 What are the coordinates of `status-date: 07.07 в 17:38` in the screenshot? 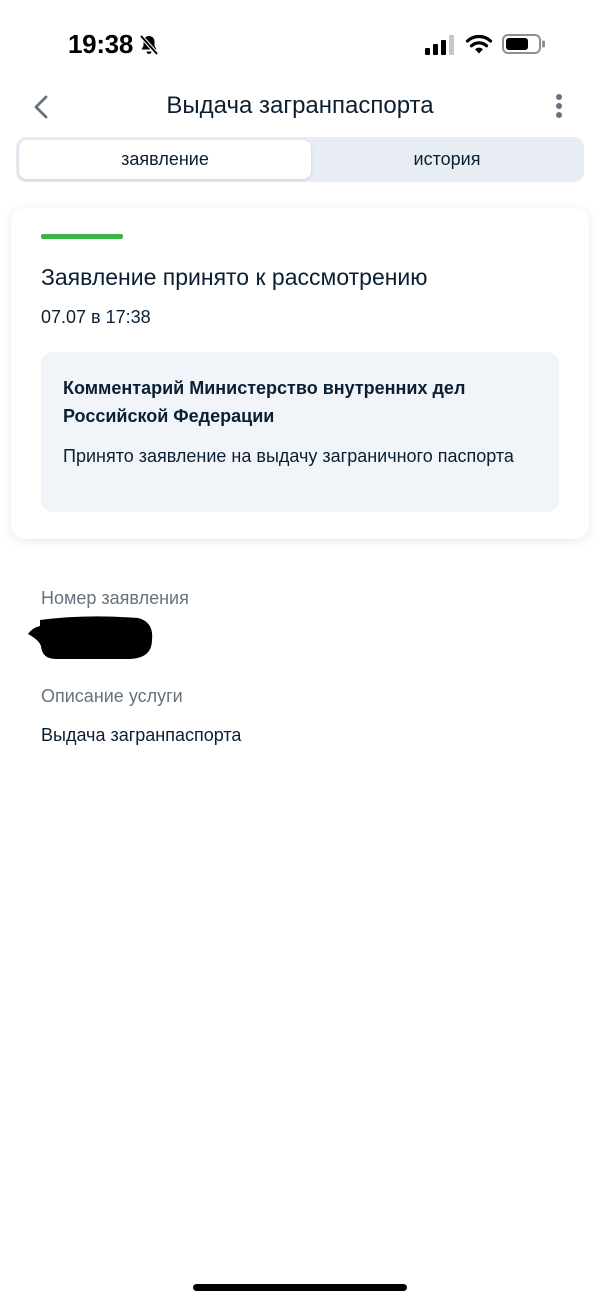 It's located at (96, 317).